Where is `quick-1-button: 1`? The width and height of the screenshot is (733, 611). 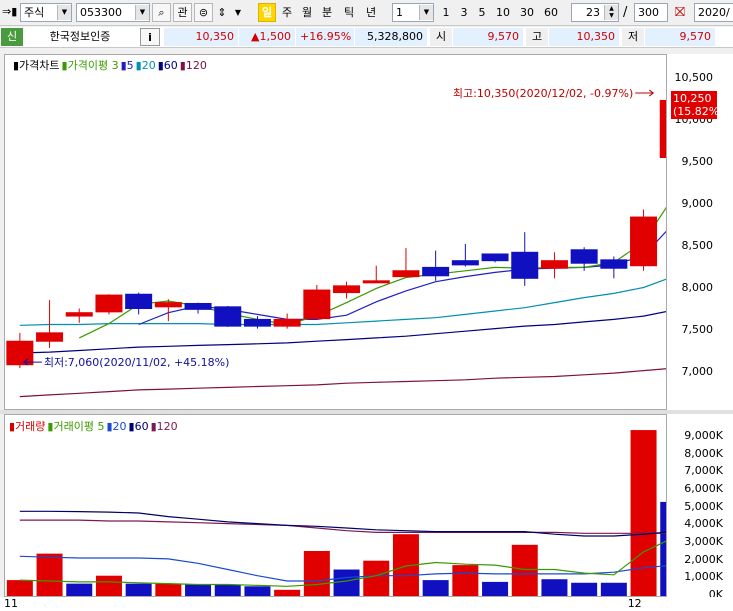
quick-1-button: 1 is located at coordinates (446, 12).